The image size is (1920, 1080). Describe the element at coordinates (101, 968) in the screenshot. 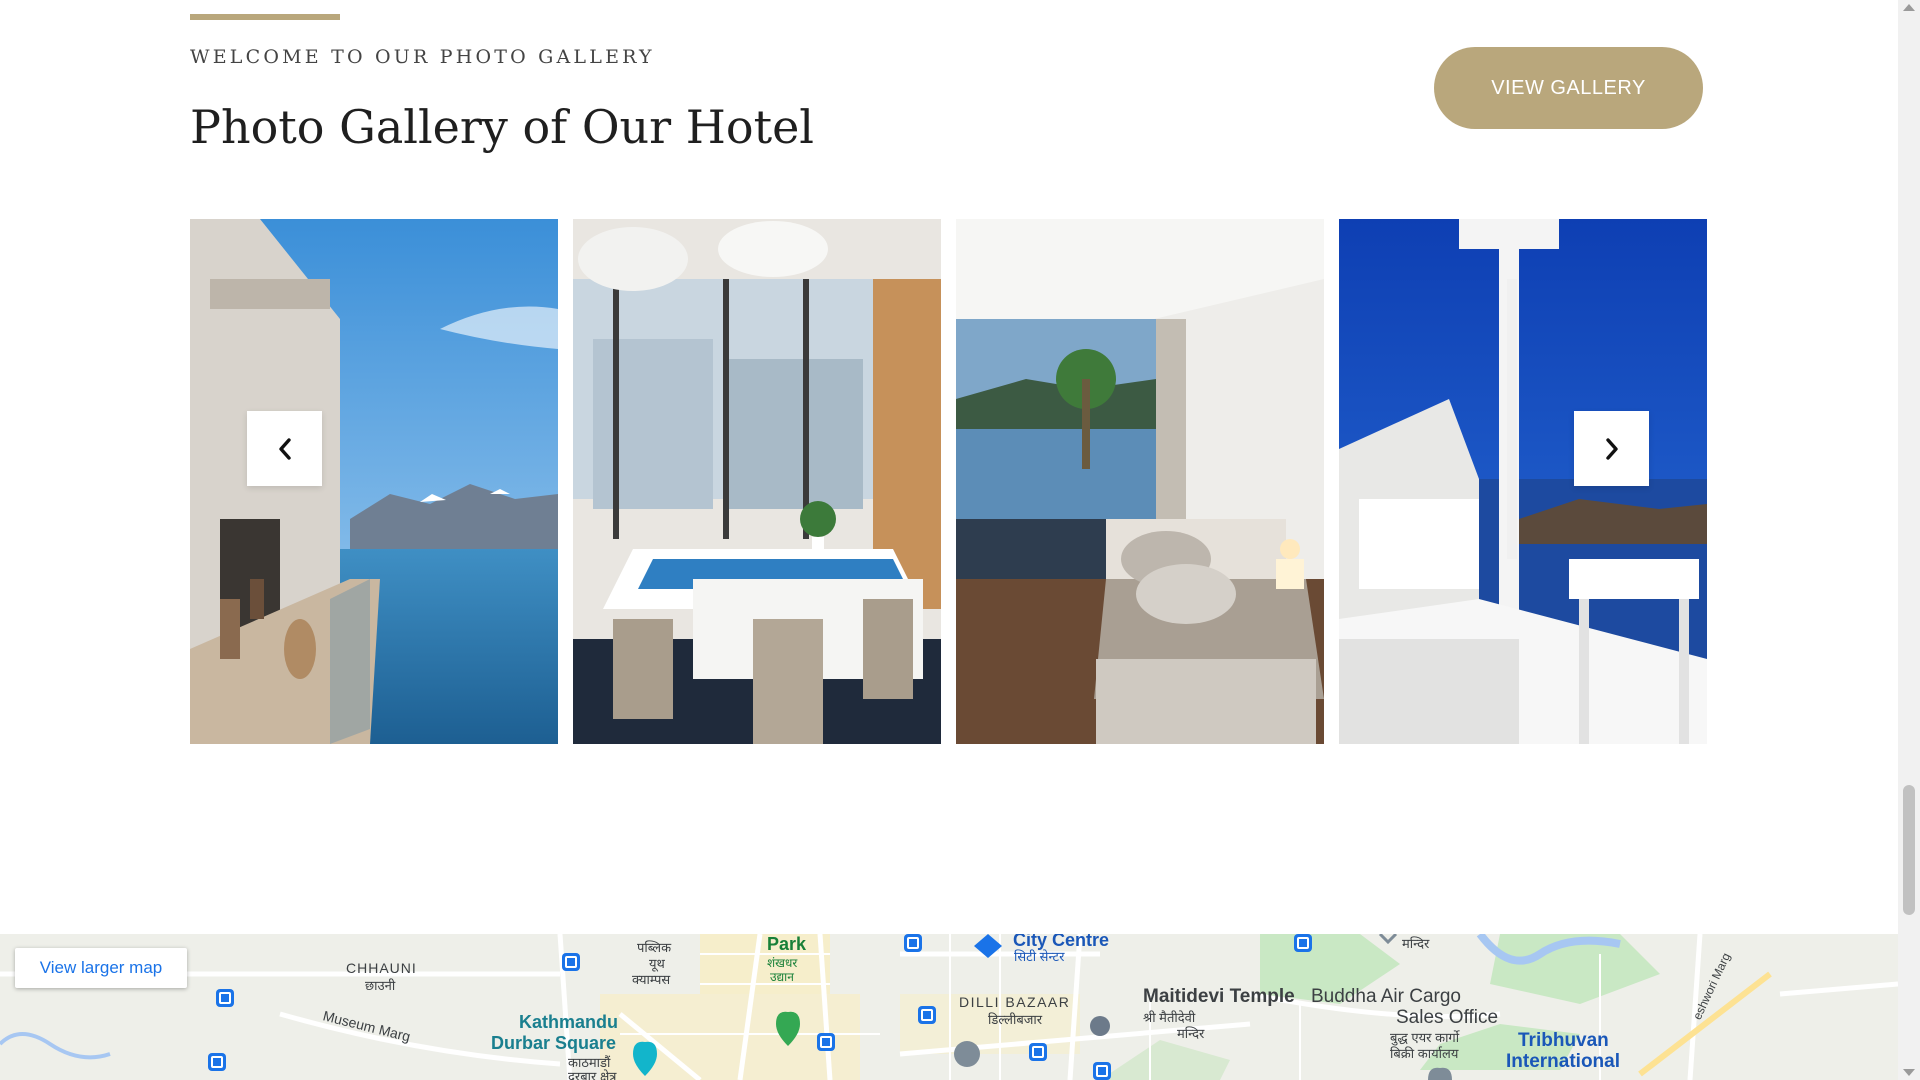

I see `view-larger-map-link: View larger map` at that location.